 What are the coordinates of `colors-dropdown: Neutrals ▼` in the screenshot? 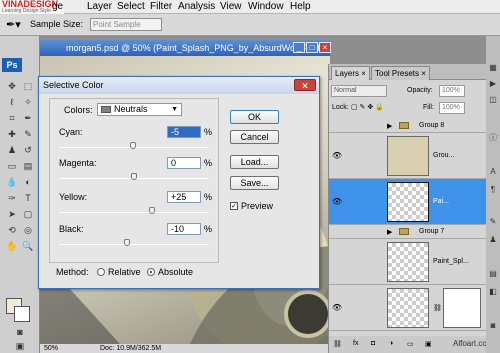 It's located at (139, 109).